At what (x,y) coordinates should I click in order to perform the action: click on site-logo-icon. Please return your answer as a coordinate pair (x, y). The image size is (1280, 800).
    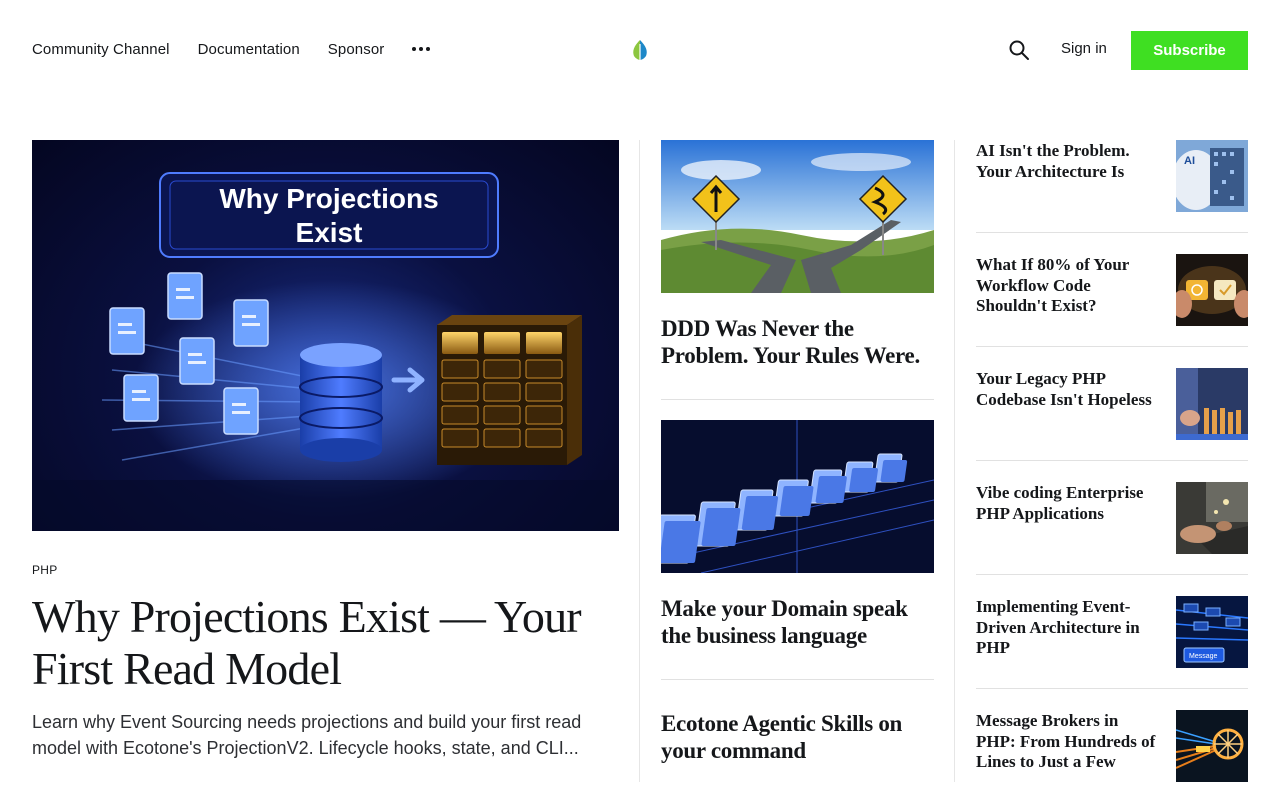
    Looking at the image, I should click on (640, 50).